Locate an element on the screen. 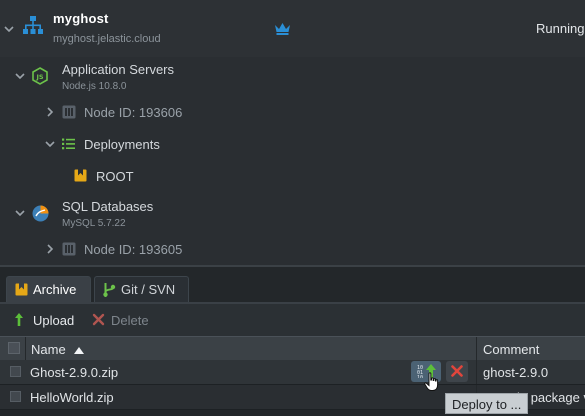 The image size is (585, 416). tab-label: Archive is located at coordinates (55, 289).